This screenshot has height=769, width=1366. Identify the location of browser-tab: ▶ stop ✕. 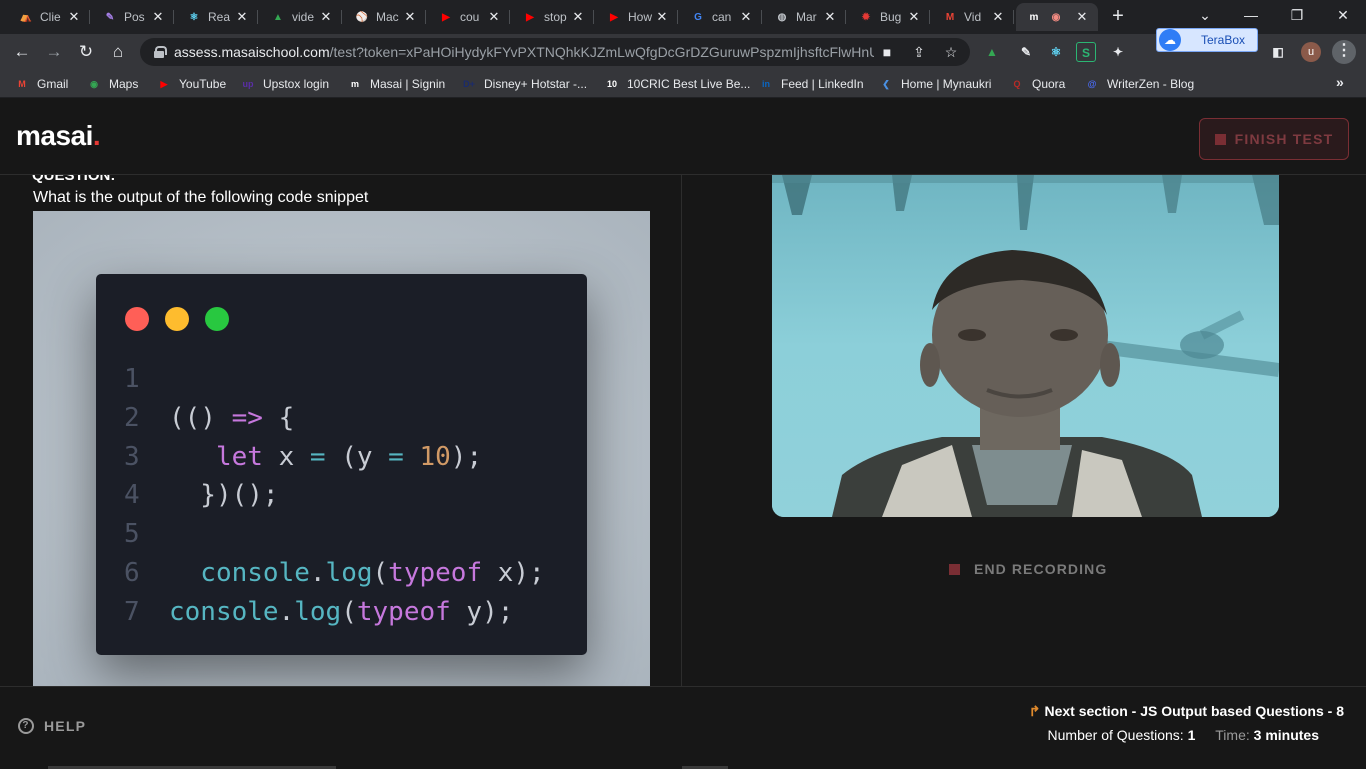
(553, 17).